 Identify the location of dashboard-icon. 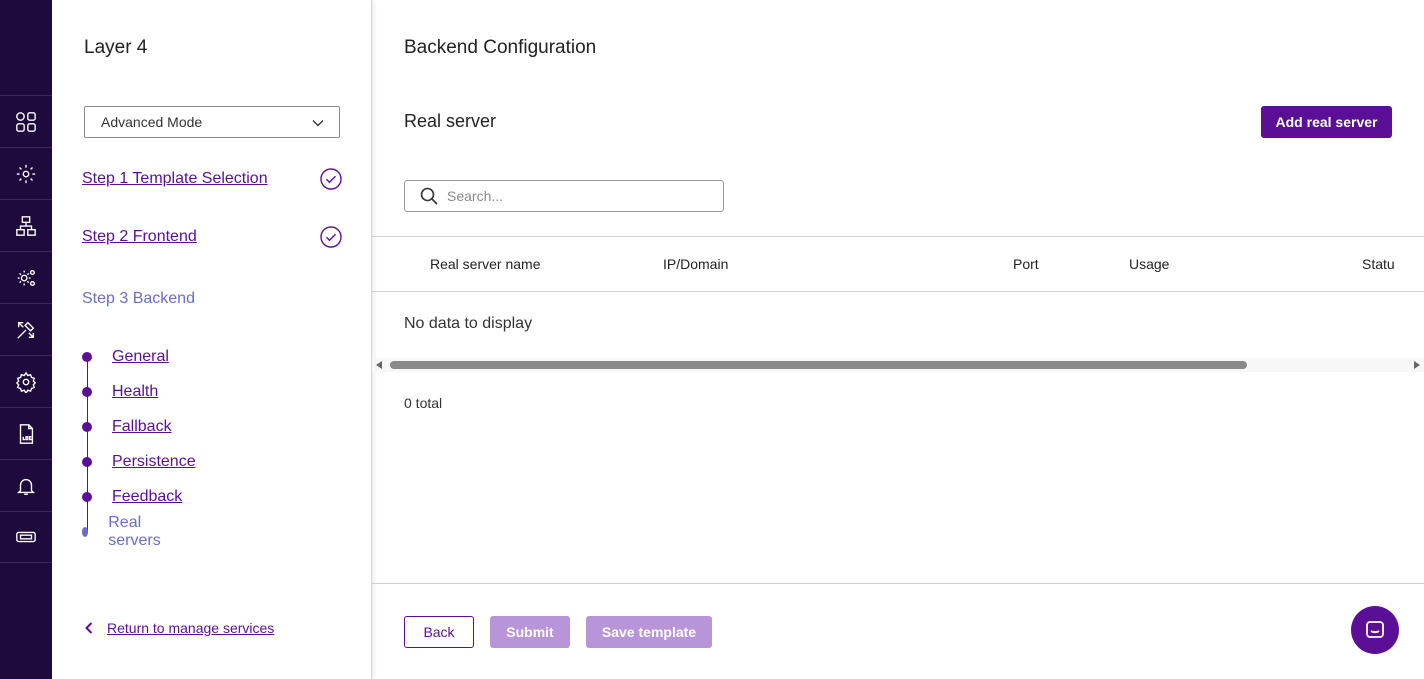
(26, 121).